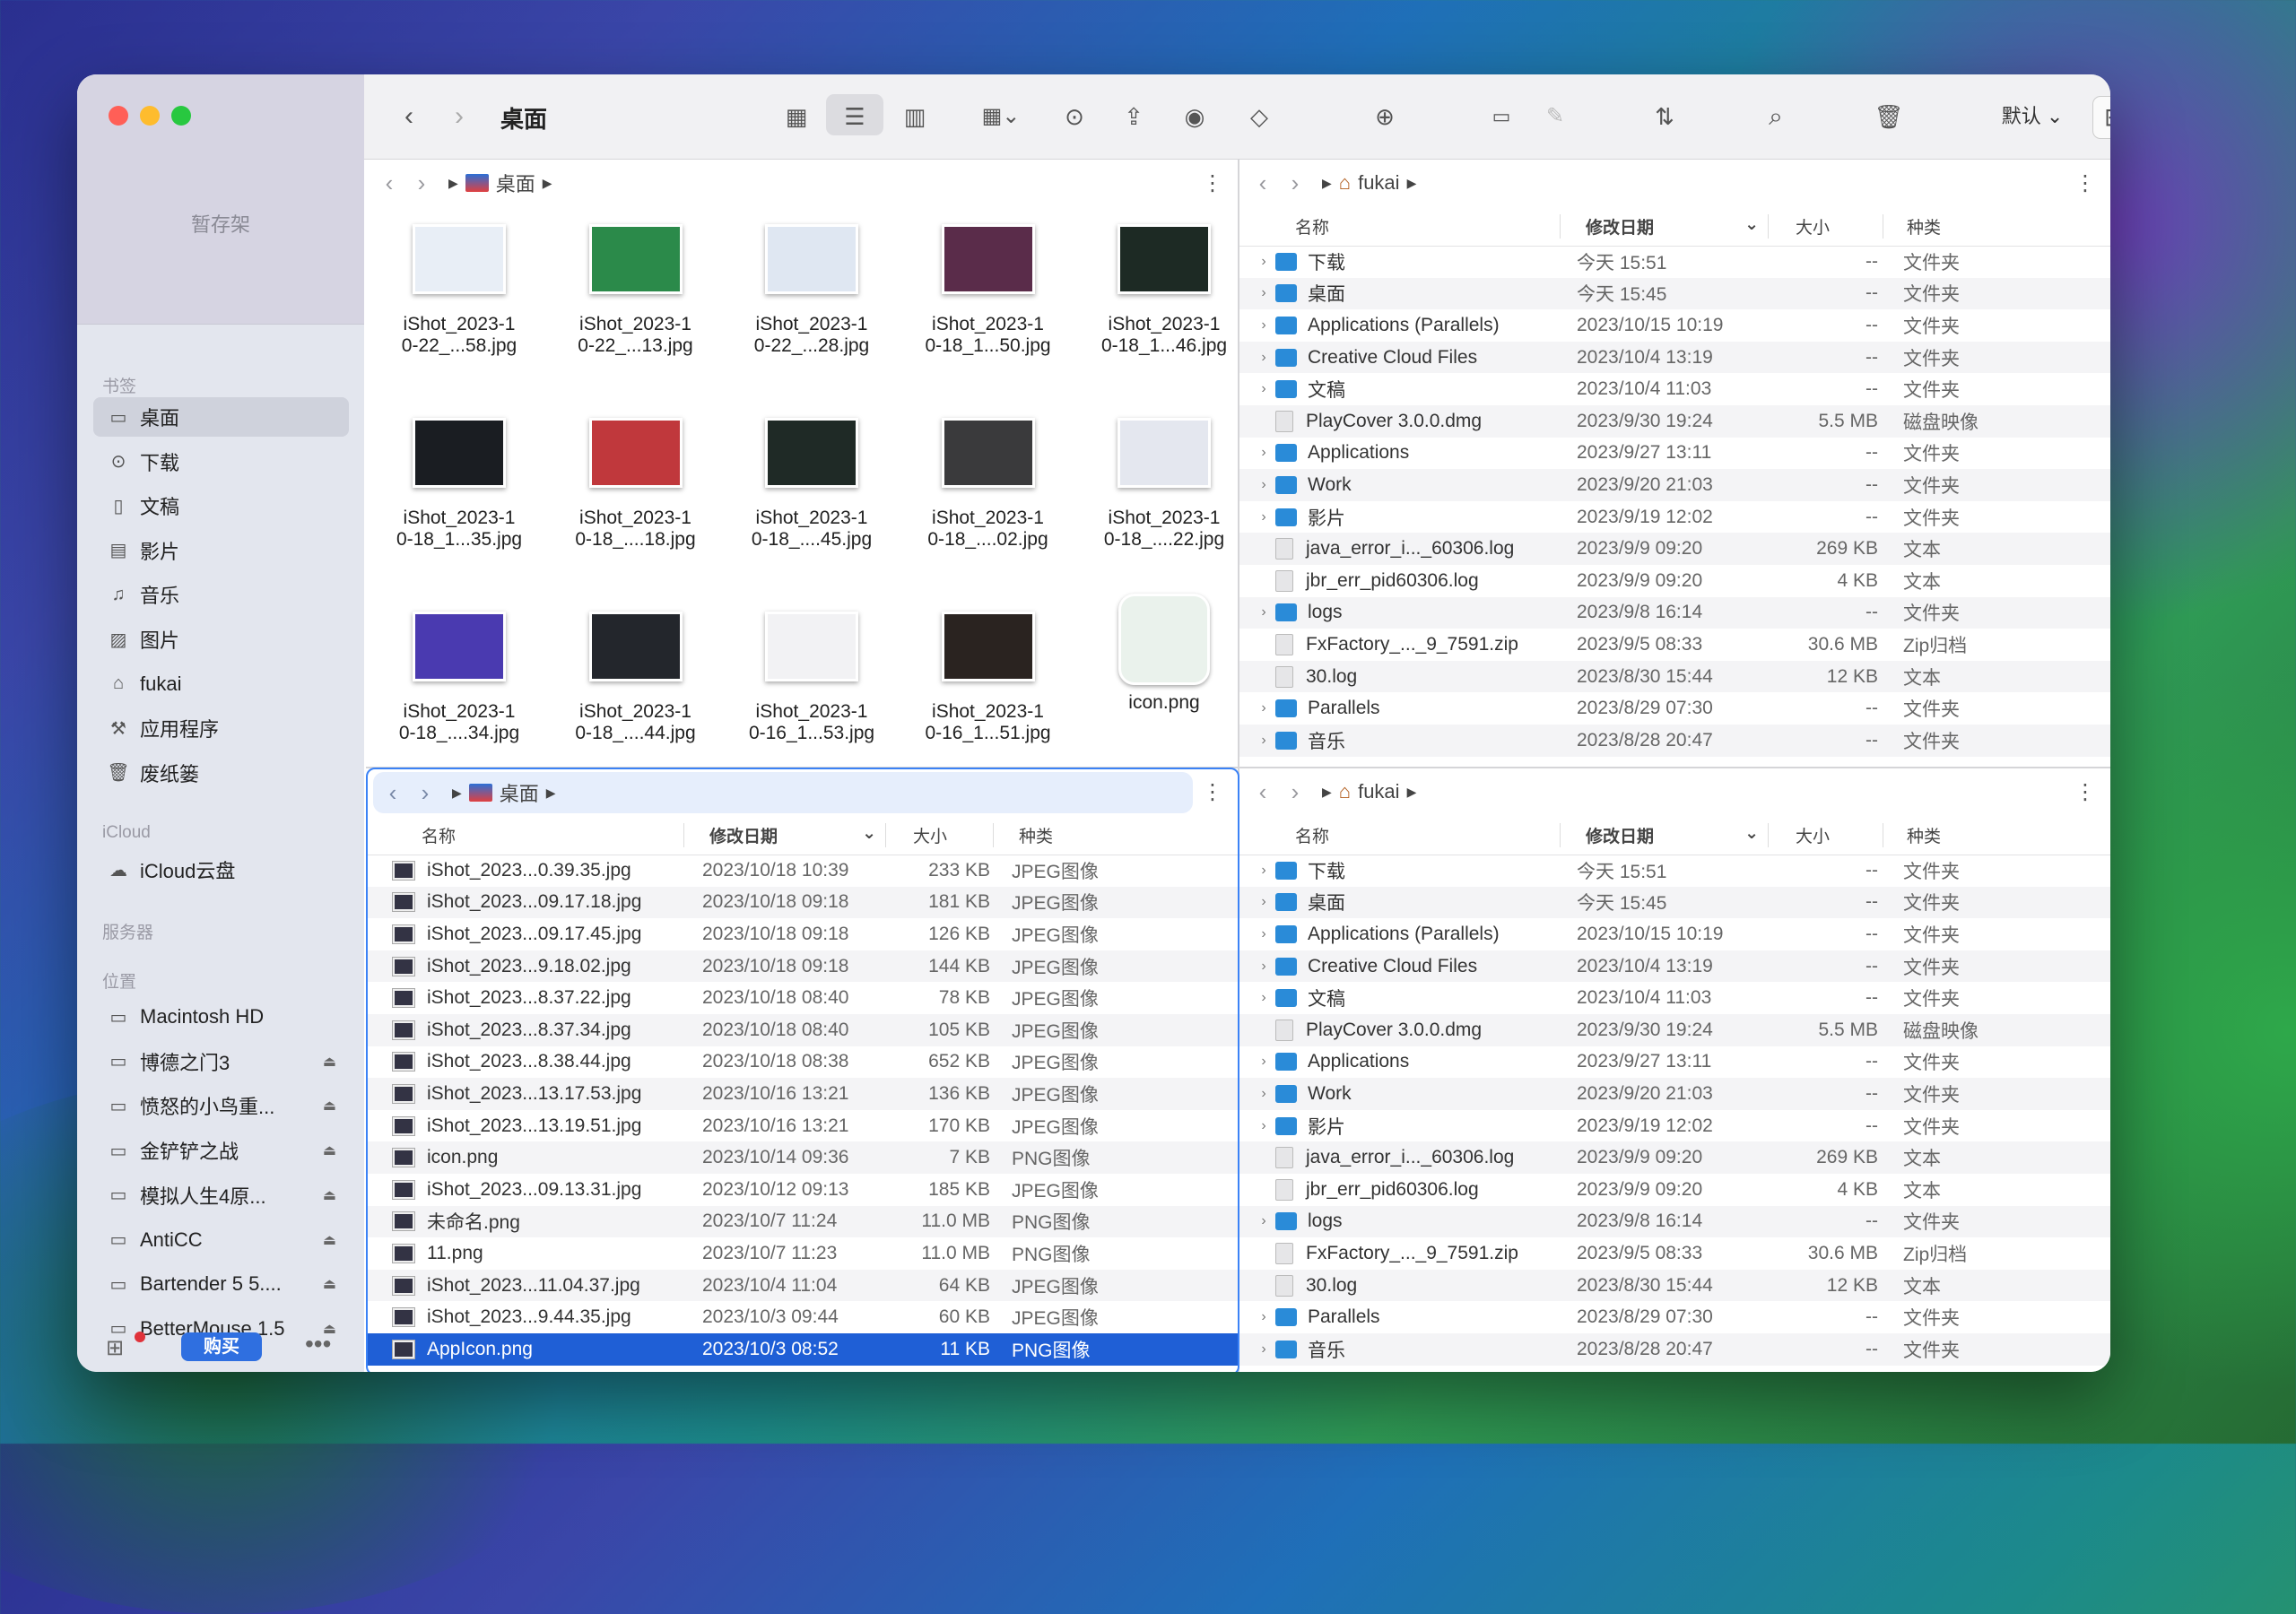 The width and height of the screenshot is (2296, 1614). Describe the element at coordinates (221, 869) in the screenshot. I see `sidebar-item-icloud: ☁ iCloud云盘` at that location.